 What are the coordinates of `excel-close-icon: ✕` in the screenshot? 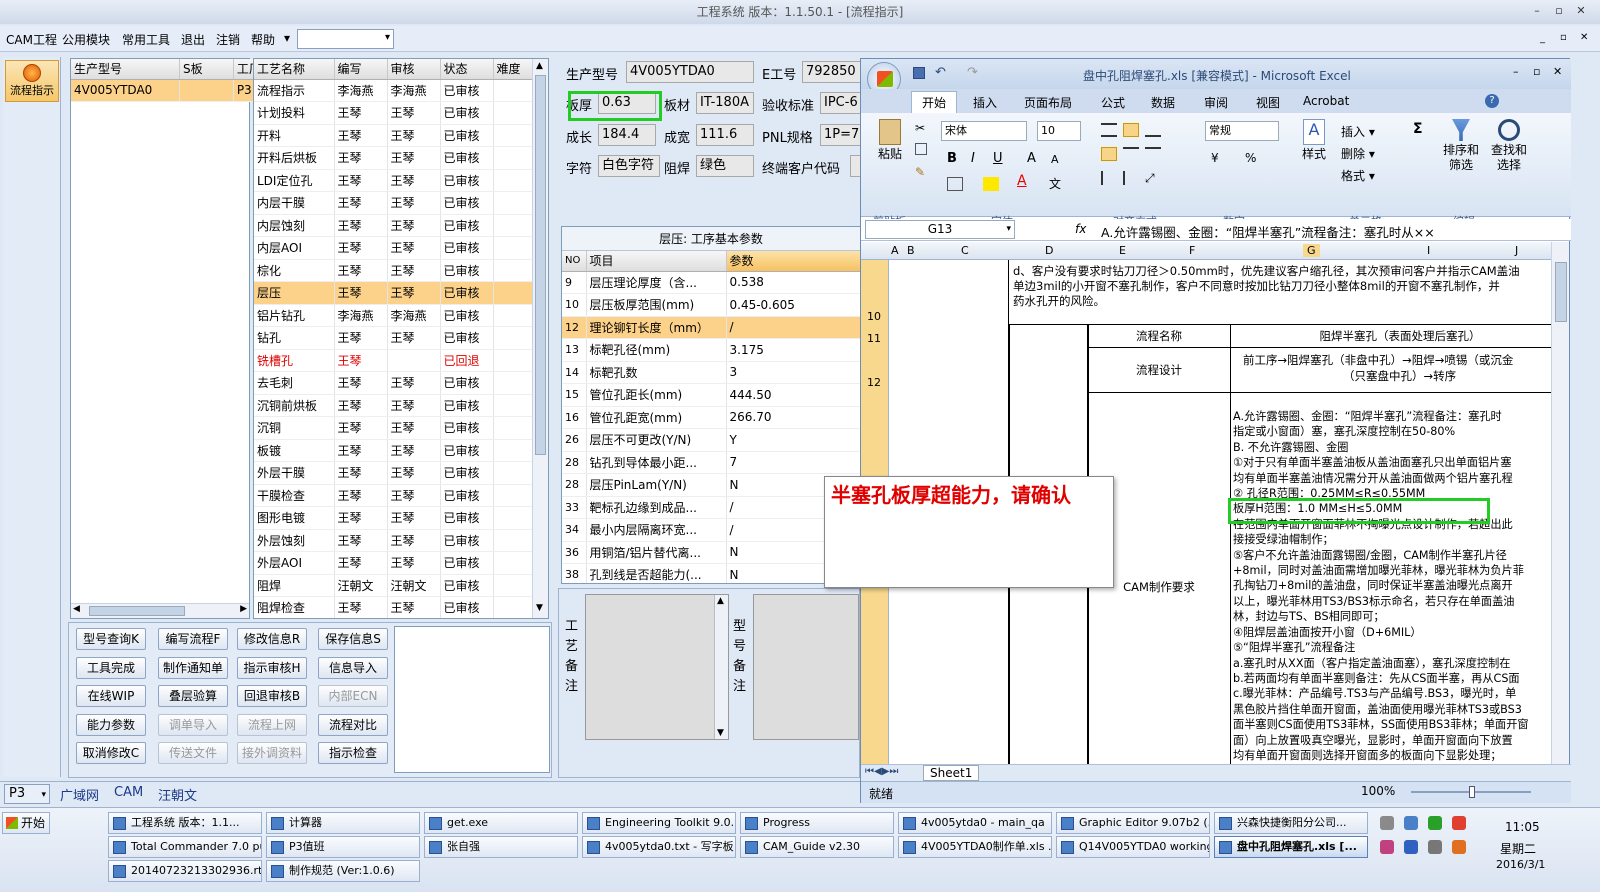 It's located at (1557, 71).